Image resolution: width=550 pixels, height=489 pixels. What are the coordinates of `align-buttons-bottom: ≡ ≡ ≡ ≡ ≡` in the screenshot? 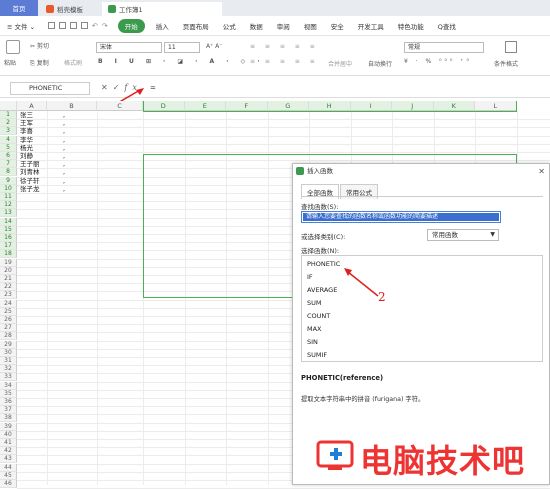 It's located at (284, 61).